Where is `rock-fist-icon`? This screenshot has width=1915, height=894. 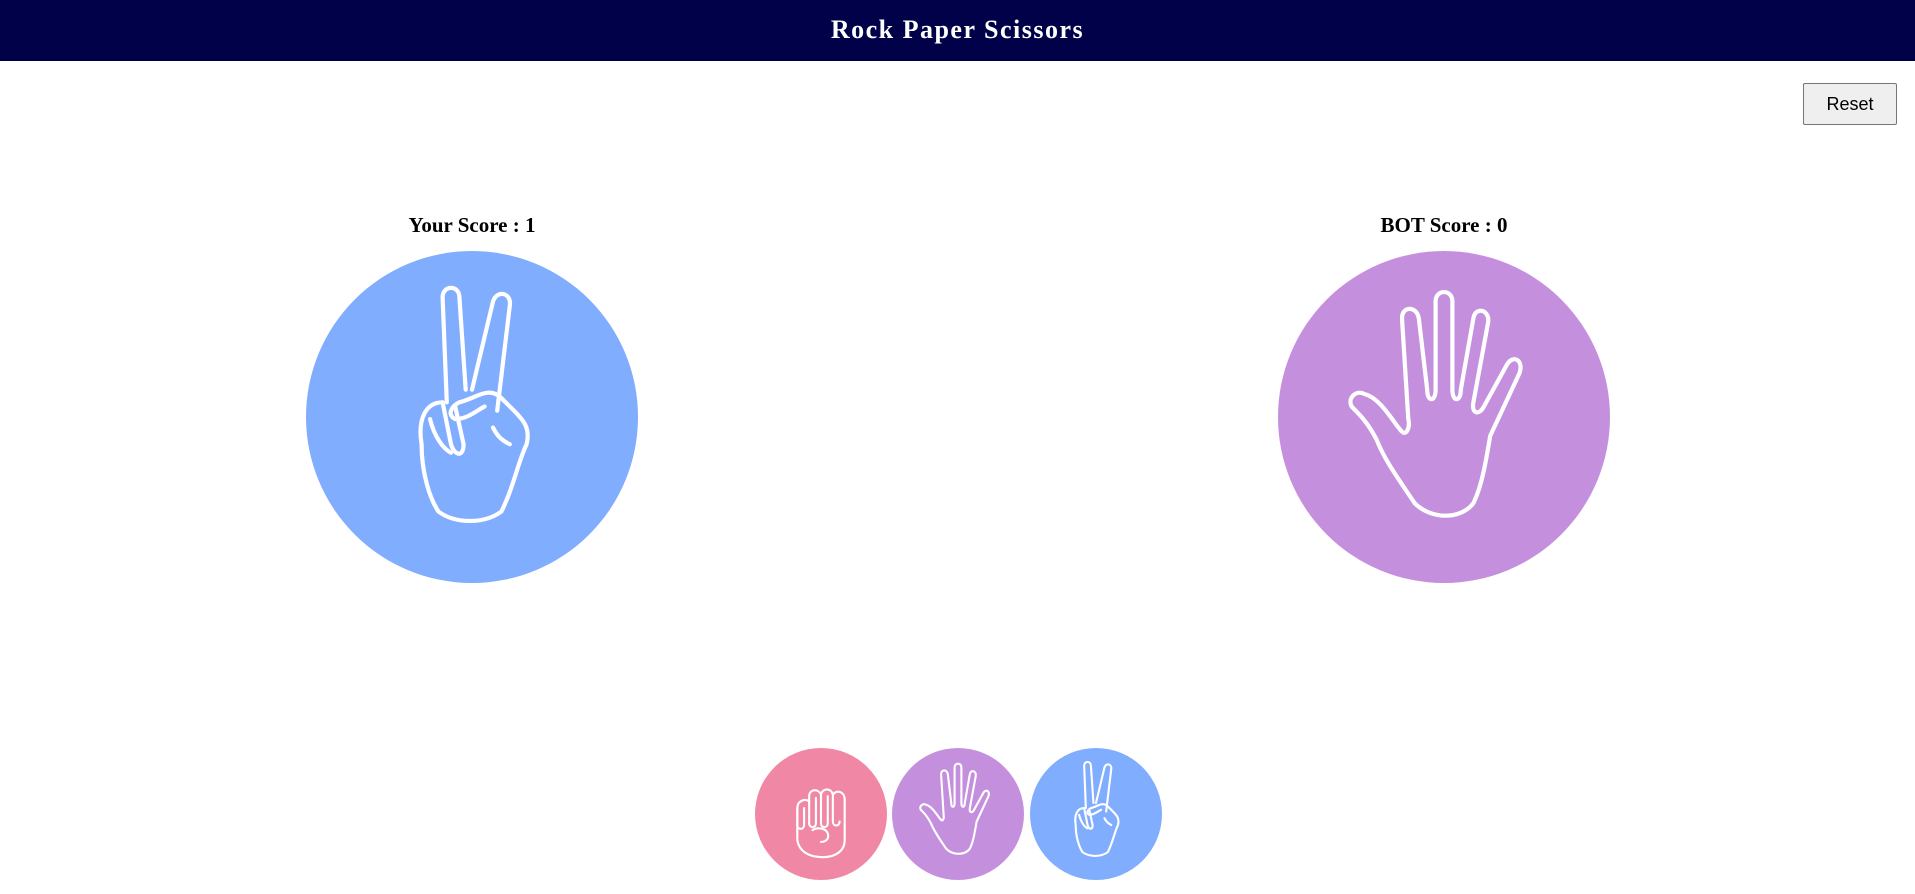
rock-fist-icon is located at coordinates (821, 823).